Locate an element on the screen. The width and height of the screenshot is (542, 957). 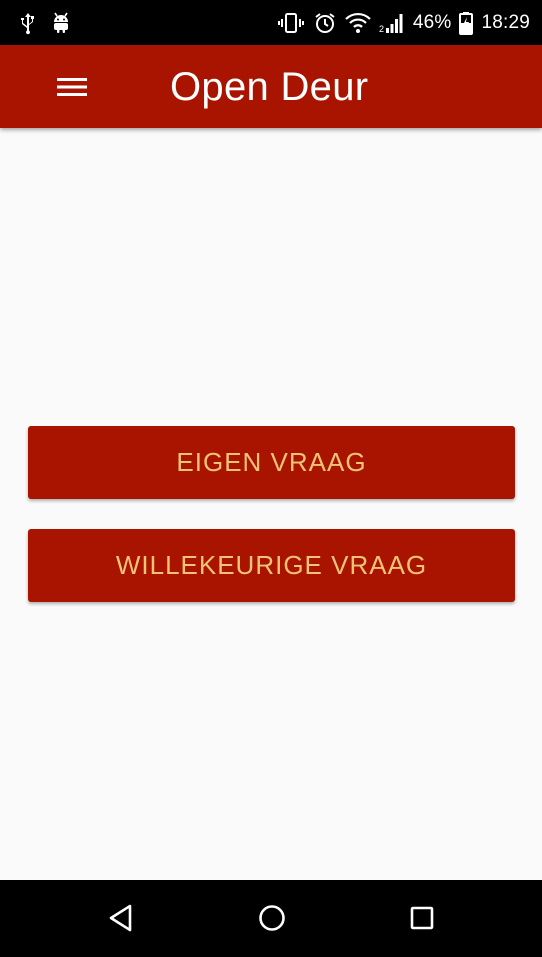
recents-button is located at coordinates (422, 918).